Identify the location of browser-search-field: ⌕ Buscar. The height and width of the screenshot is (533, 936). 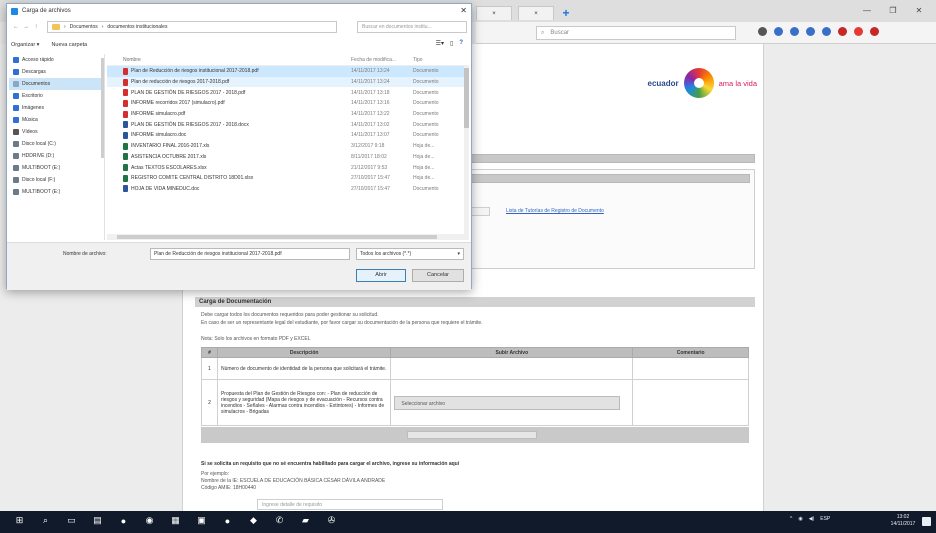
(636, 33).